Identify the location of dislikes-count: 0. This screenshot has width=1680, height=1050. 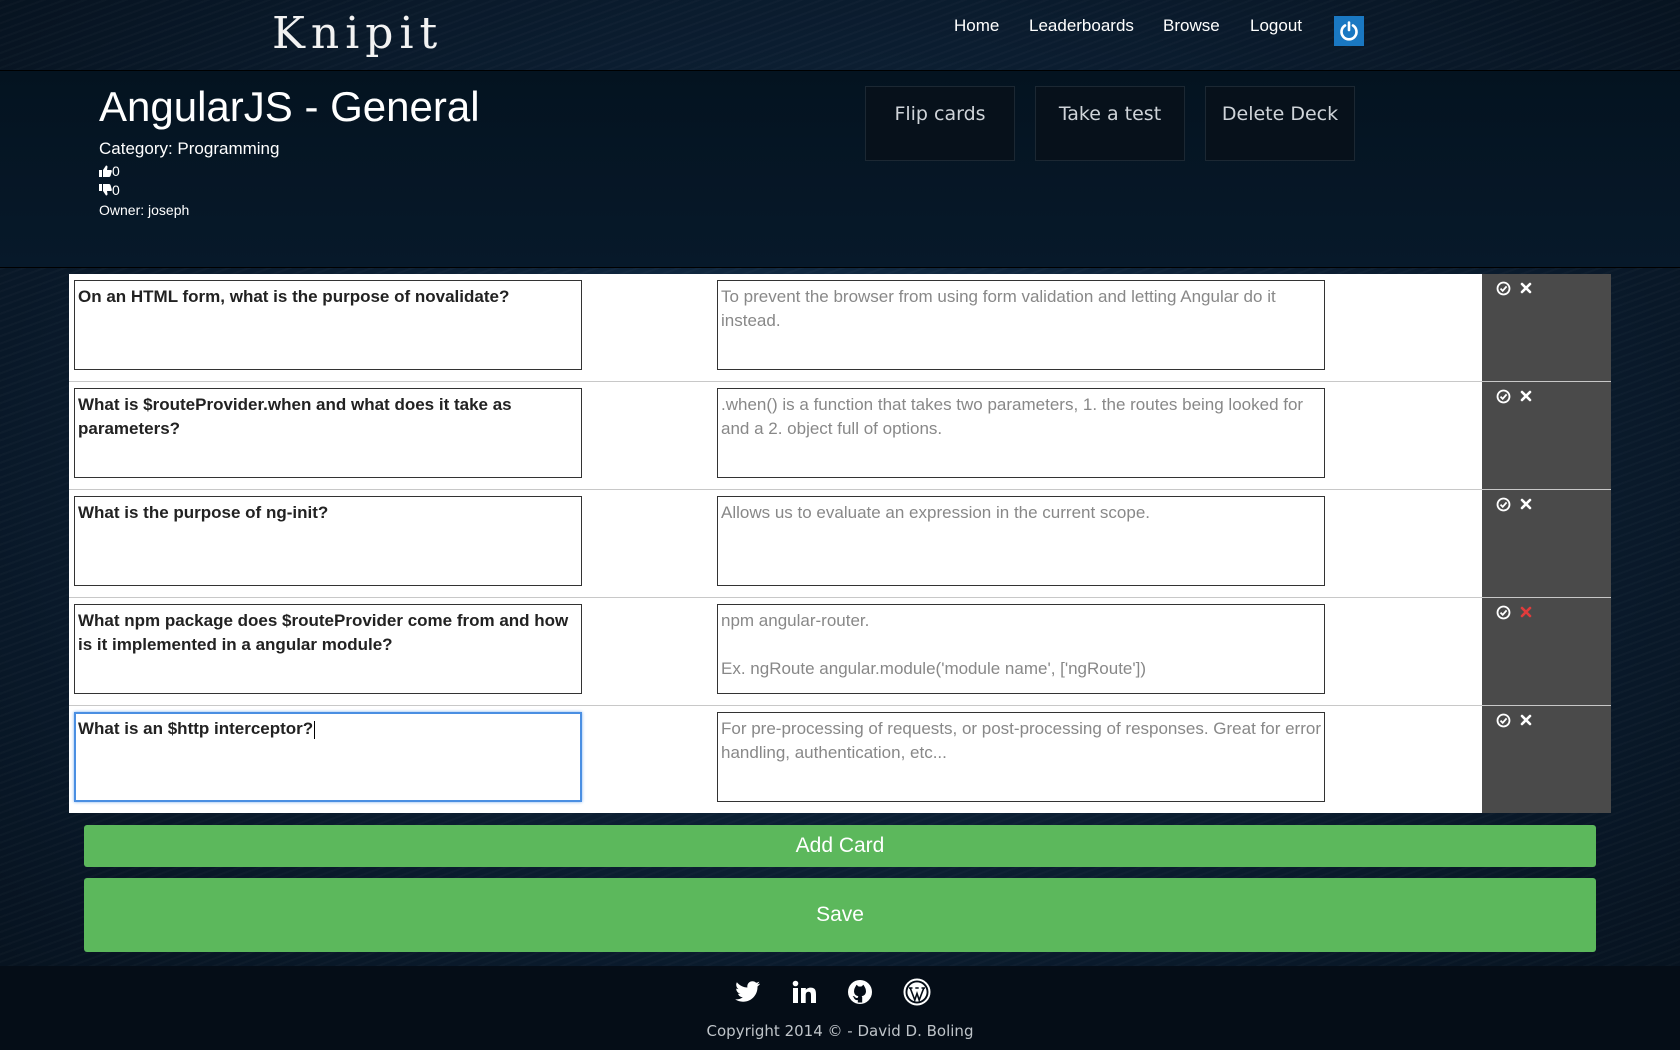
(116, 190).